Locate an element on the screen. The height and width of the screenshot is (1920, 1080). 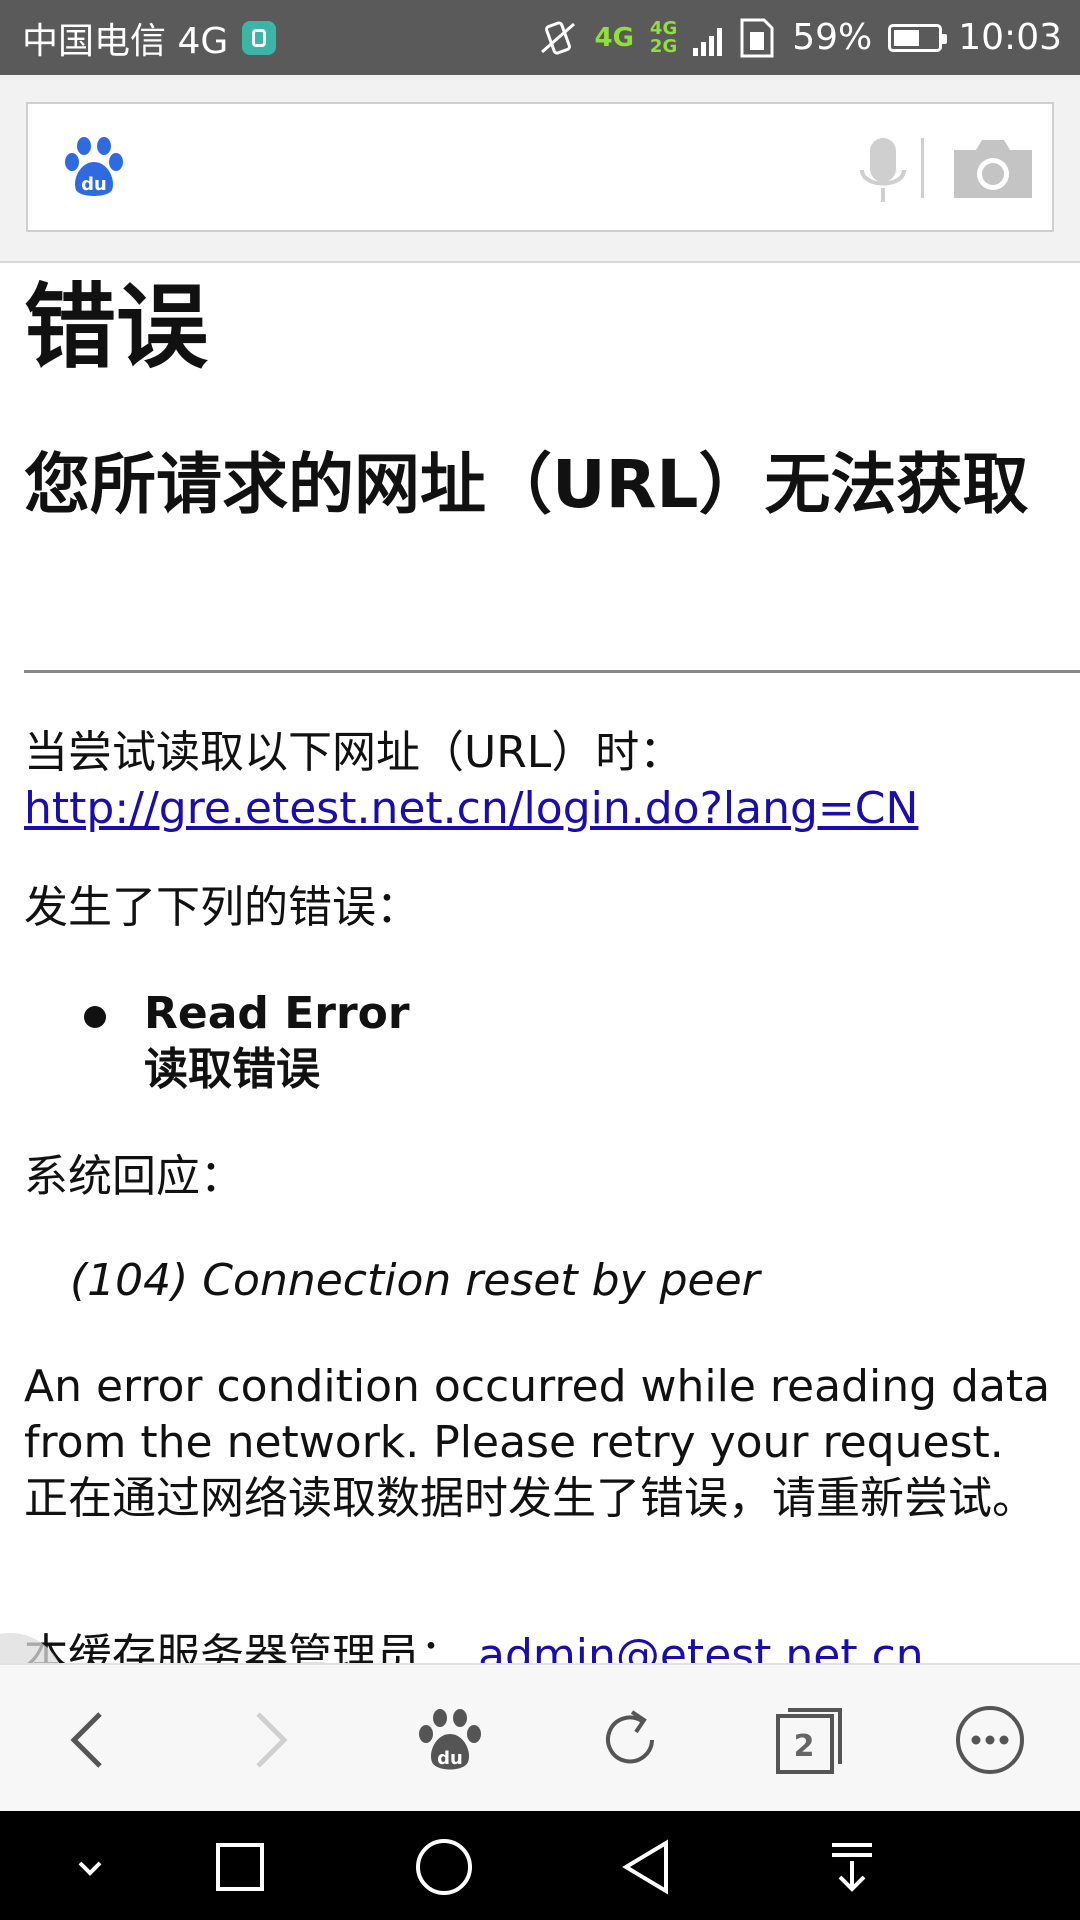
signal-icon is located at coordinates (708, 38).